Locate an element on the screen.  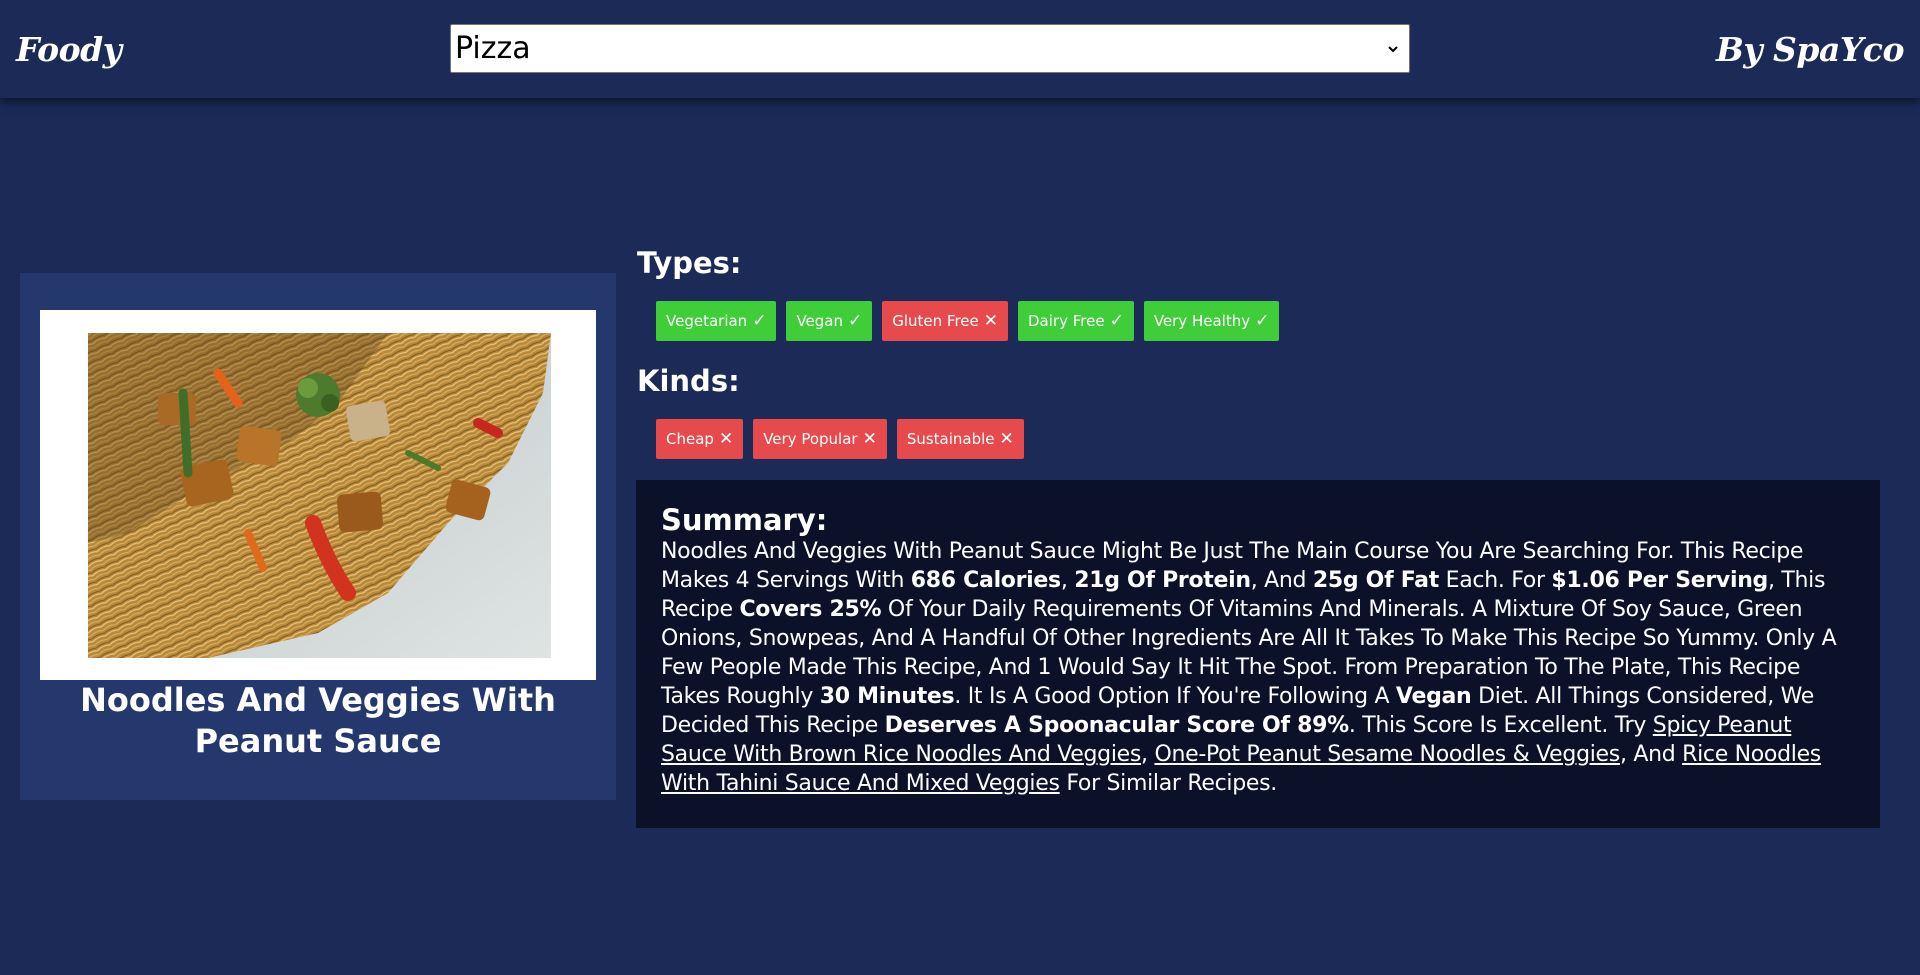
tag-label: Very Popular is located at coordinates (810, 439).